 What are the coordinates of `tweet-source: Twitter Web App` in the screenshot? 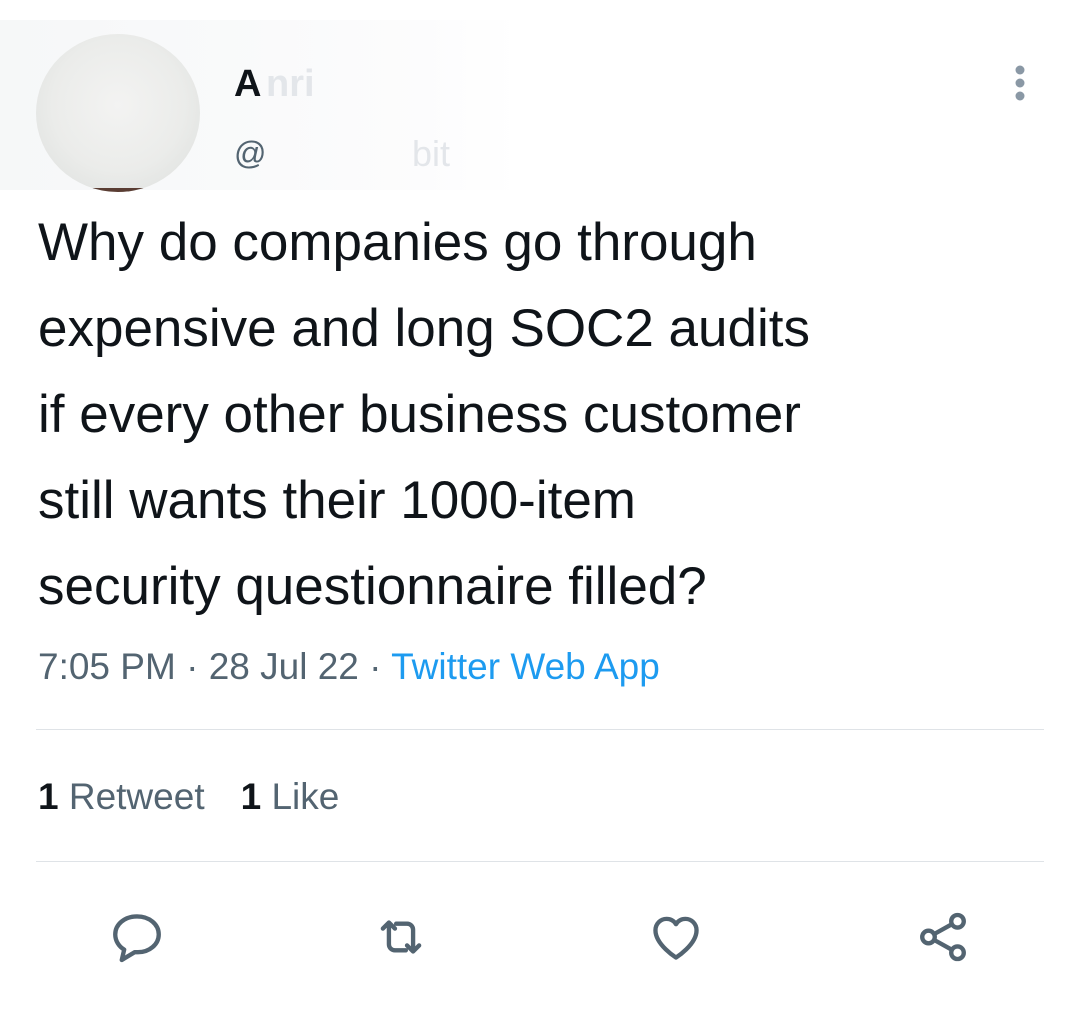 It's located at (525, 666).